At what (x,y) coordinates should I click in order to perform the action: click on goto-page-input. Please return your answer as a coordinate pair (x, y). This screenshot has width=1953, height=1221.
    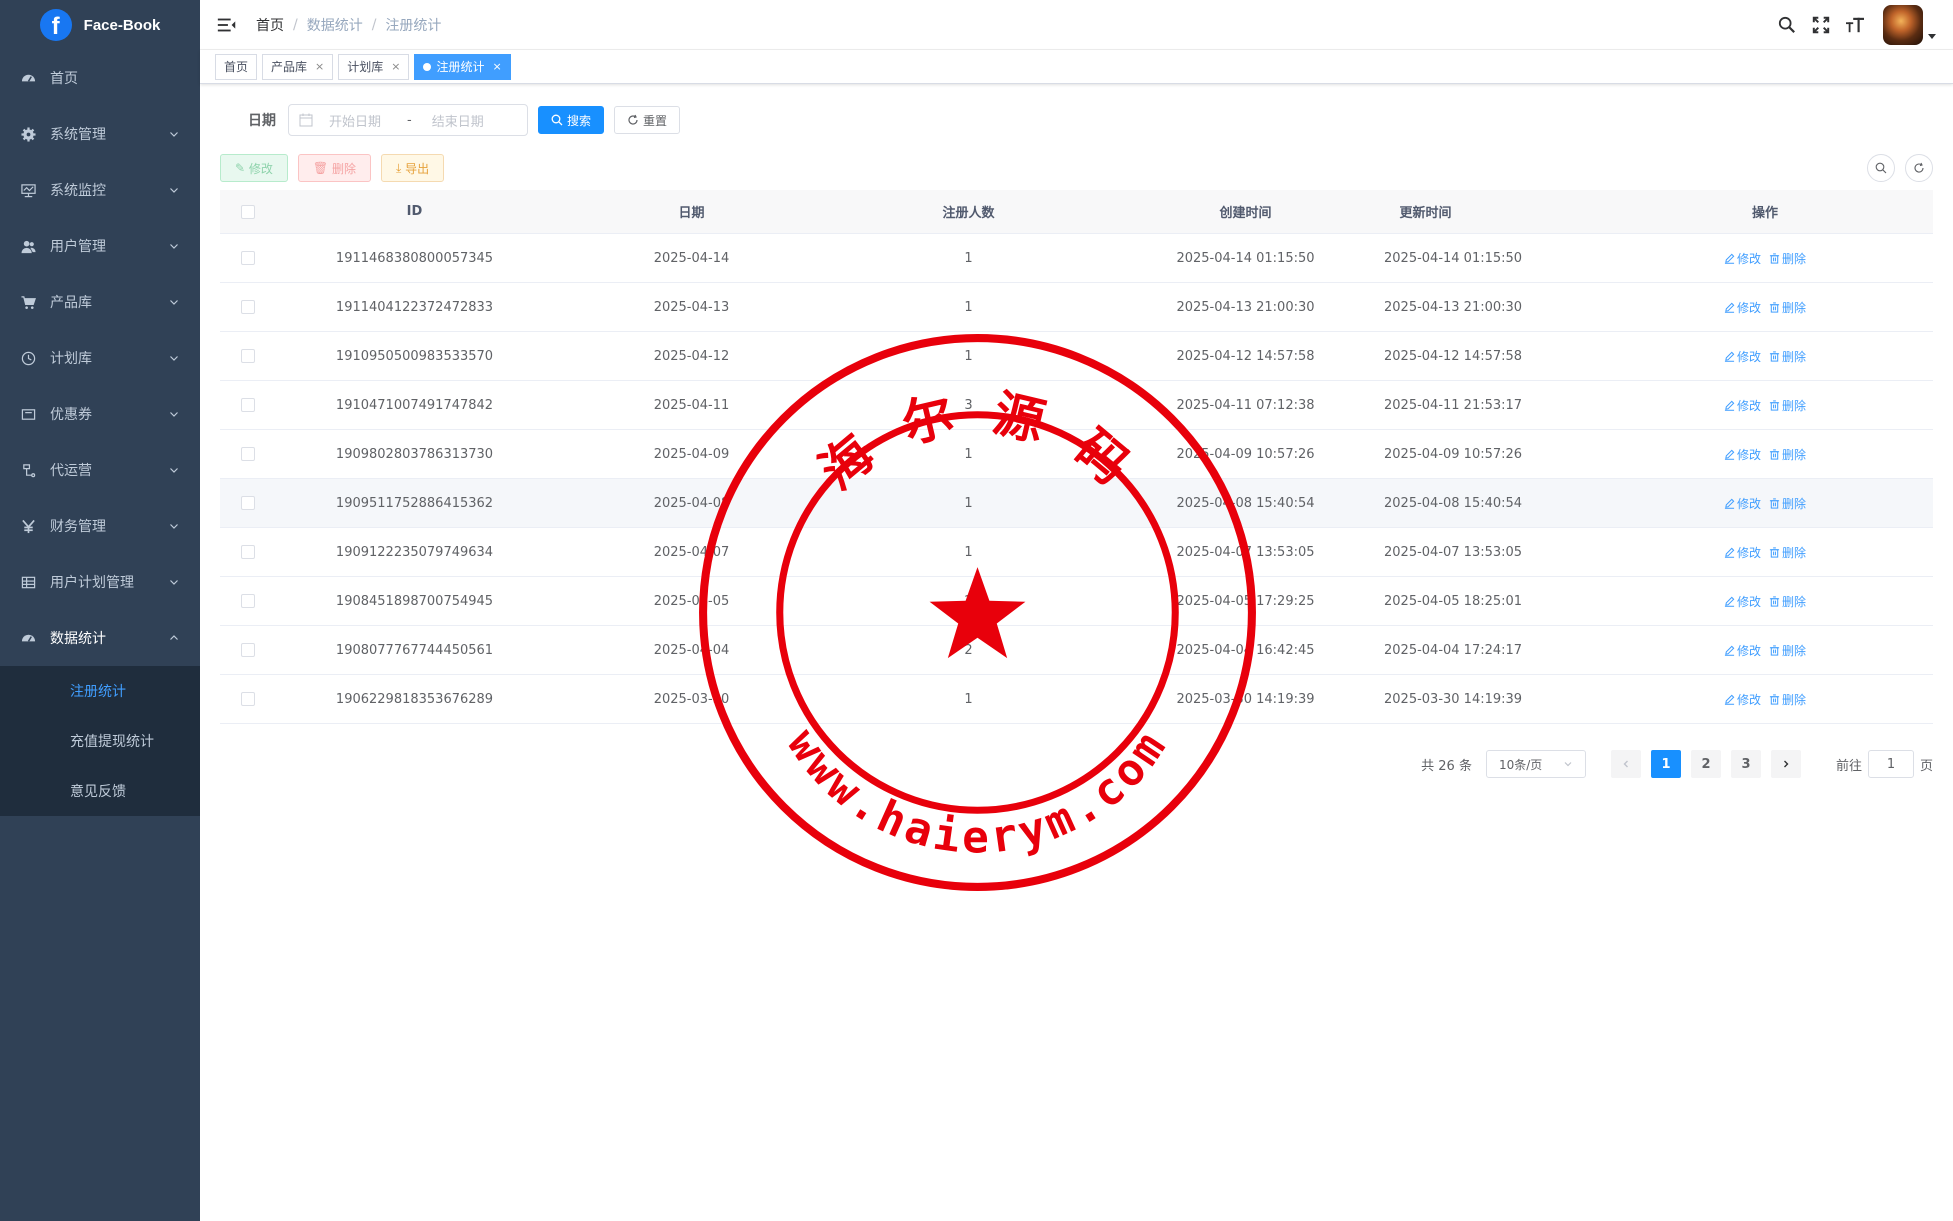
    Looking at the image, I should click on (1890, 764).